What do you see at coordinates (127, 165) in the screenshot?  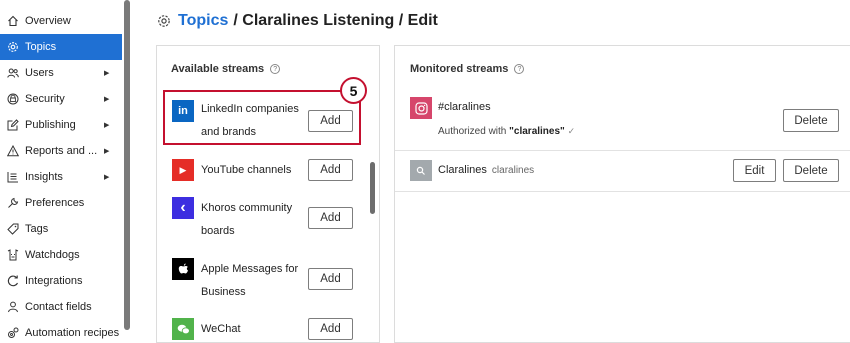 I see `sidebar-scrollbar-thumb` at bounding box center [127, 165].